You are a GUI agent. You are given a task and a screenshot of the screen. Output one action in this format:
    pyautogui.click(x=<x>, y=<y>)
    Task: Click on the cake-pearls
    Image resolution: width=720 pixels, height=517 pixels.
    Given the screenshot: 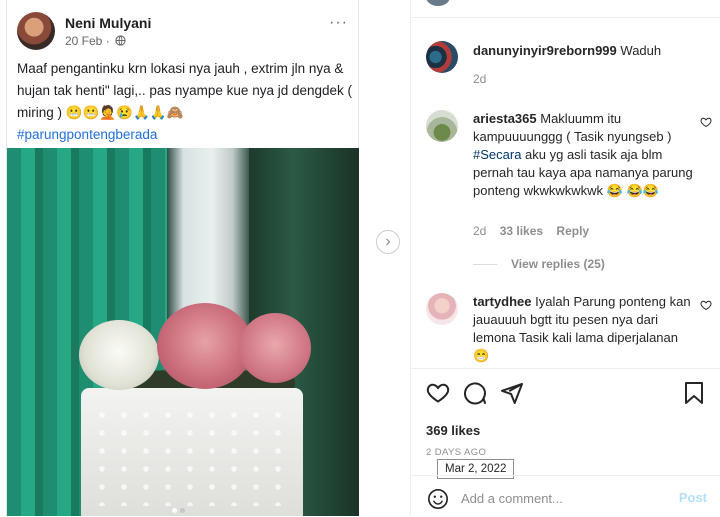 What is the action you would take?
    pyautogui.click(x=191, y=456)
    